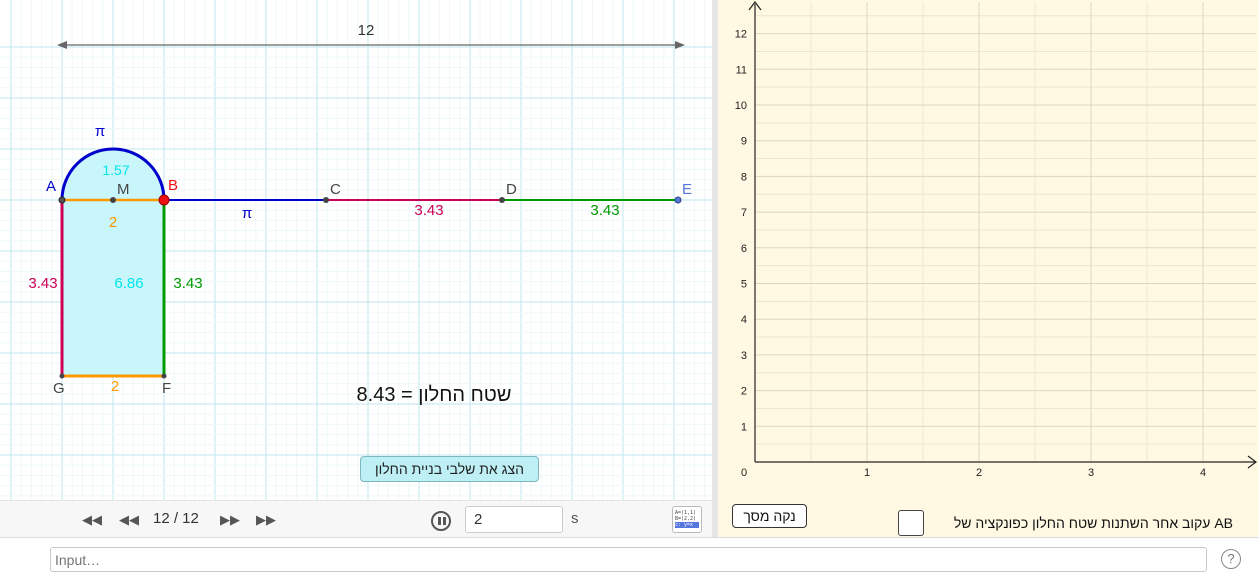 This screenshot has height=582, width=1259. I want to click on x-tick-label: 1, so click(867, 473).